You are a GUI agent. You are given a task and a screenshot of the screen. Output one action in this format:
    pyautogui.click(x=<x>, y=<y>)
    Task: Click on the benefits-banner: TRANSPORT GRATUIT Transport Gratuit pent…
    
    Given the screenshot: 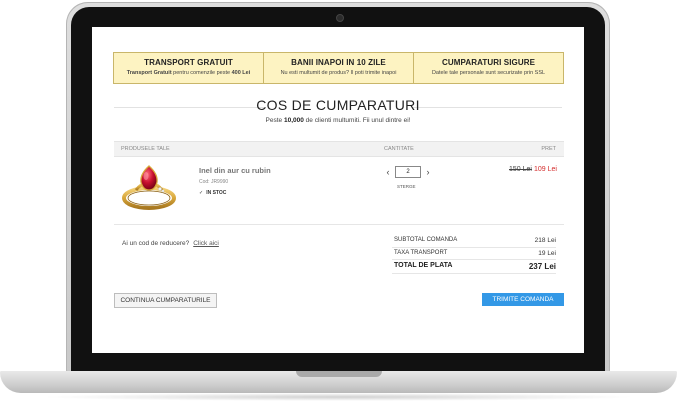 What is the action you would take?
    pyautogui.click(x=338, y=68)
    